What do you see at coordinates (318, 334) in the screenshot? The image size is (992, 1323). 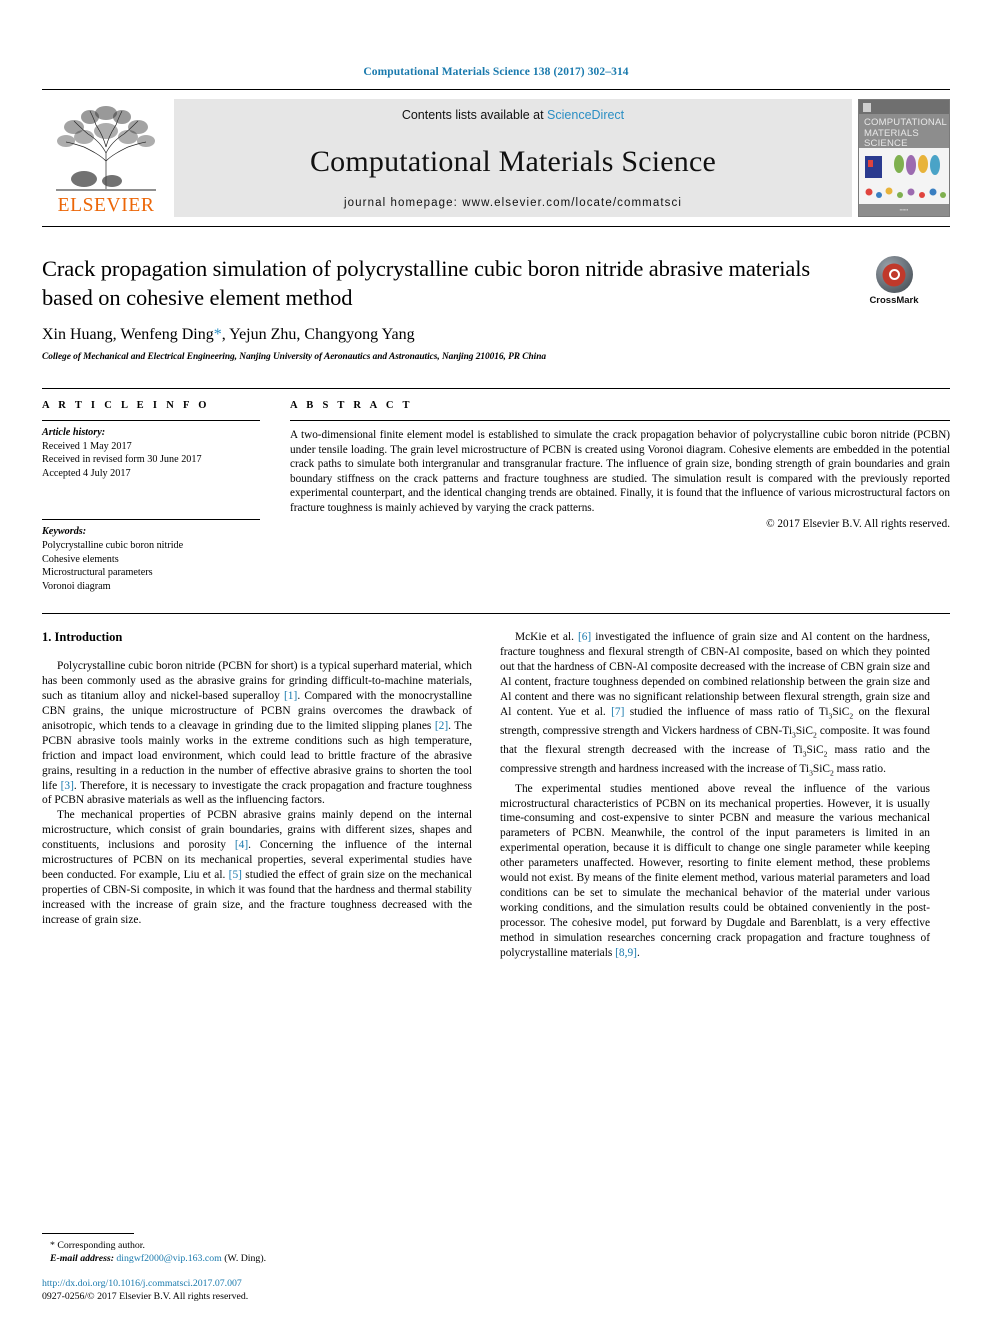 I see `authors-rest: , Yejun Zhu, Changyong Yang` at bounding box center [318, 334].